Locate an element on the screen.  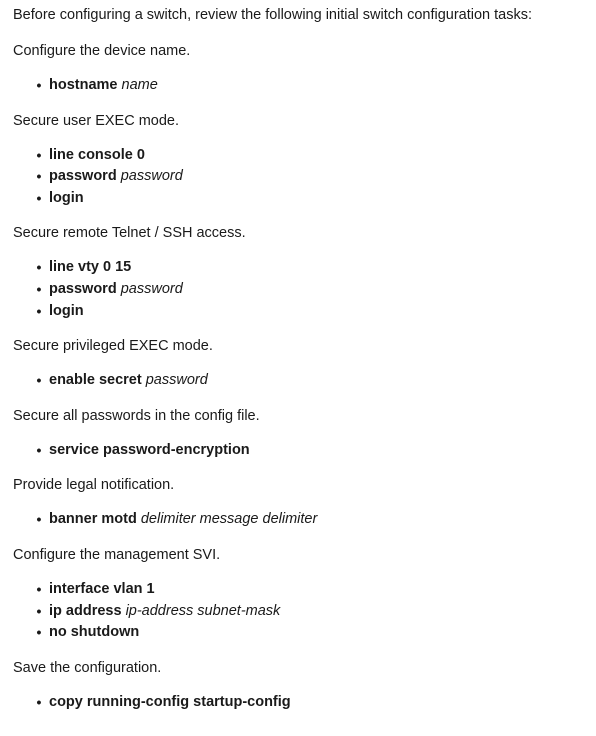
command-item: • no shutdown is located at coordinates (301, 633).